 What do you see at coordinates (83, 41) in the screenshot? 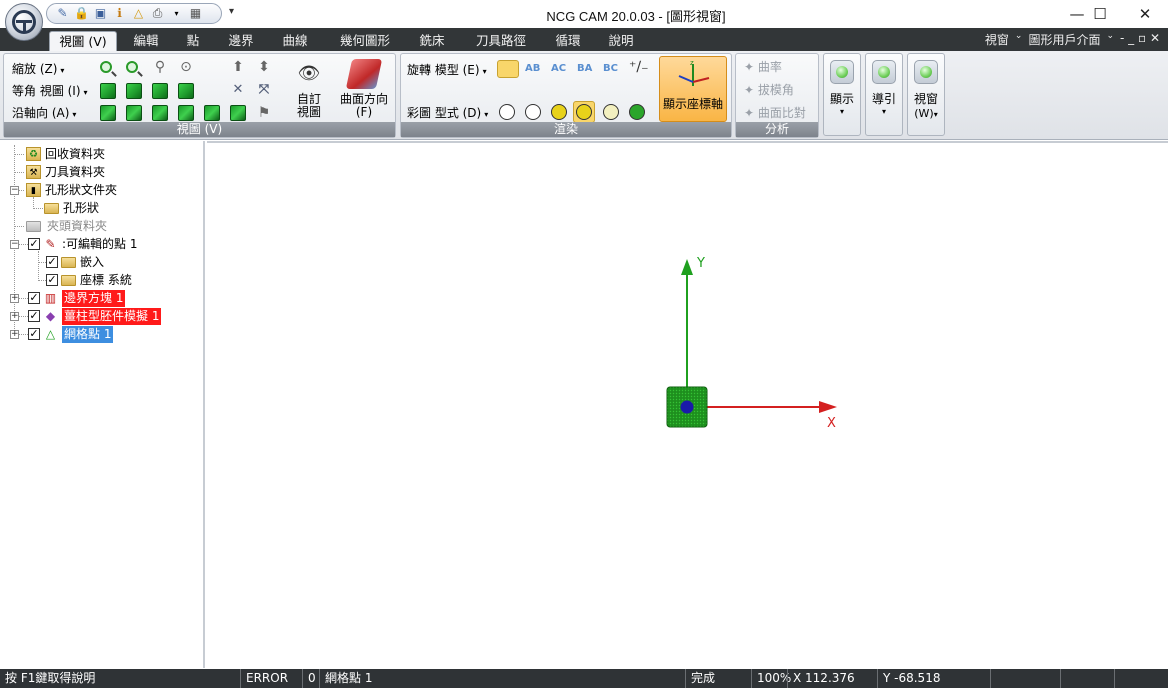
I see `tab-view: 視圖 (V)` at bounding box center [83, 41].